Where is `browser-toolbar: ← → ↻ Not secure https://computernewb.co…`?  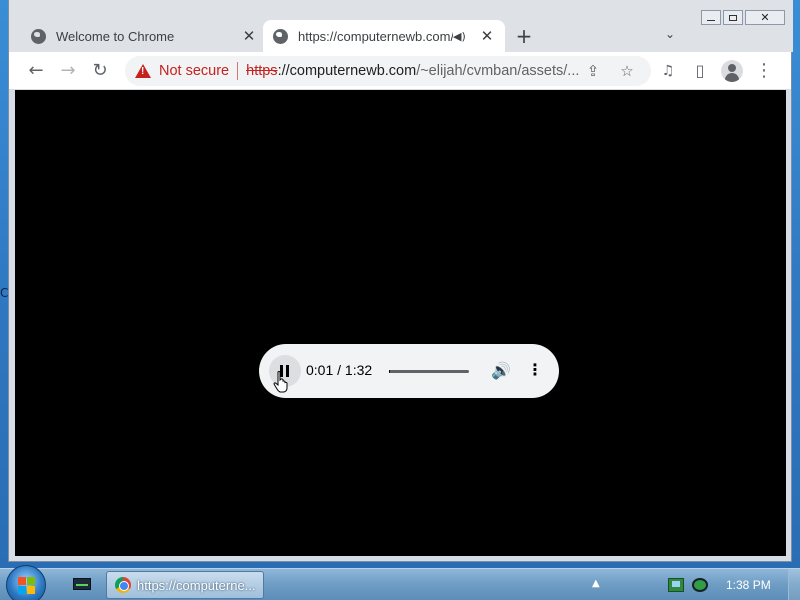
browser-toolbar: ← → ↻ Not secure https://computernewb.co… is located at coordinates (400, 71).